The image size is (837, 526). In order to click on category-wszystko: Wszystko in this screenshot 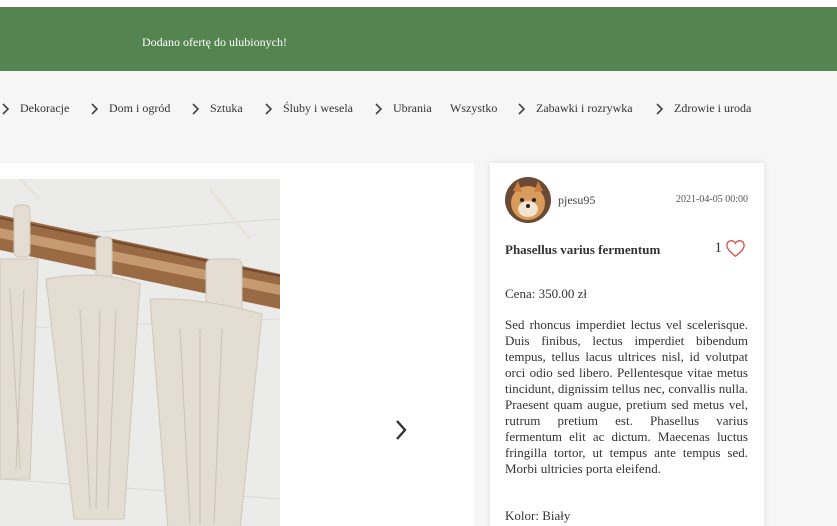, I will do `click(473, 108)`.